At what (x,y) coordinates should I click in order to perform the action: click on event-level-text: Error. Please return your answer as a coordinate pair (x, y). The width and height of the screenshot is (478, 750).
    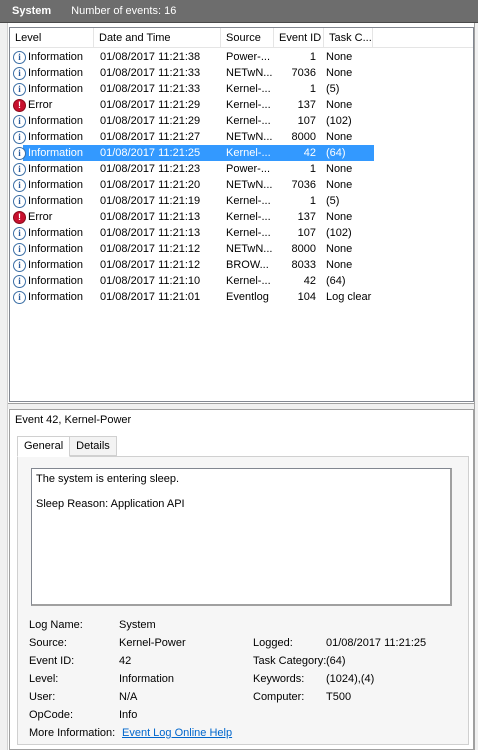
    Looking at the image, I should click on (40, 217).